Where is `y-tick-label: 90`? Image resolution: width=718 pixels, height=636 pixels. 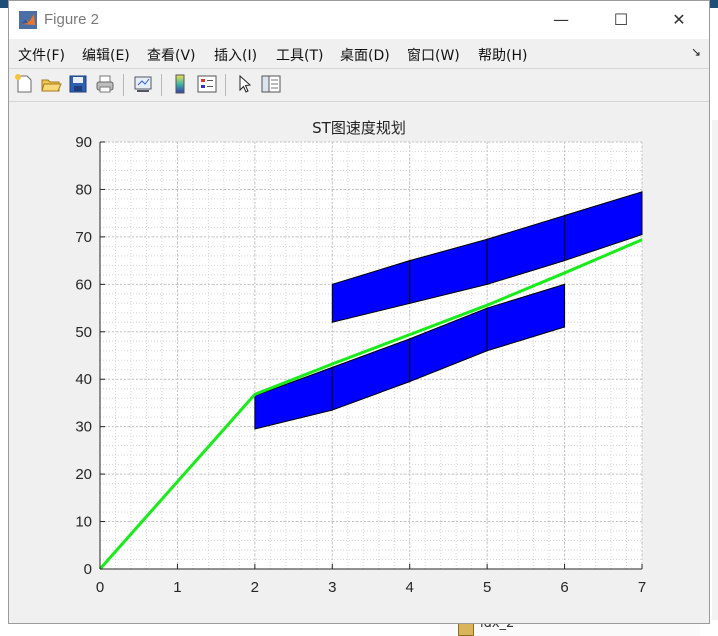 y-tick-label: 90 is located at coordinates (83, 142).